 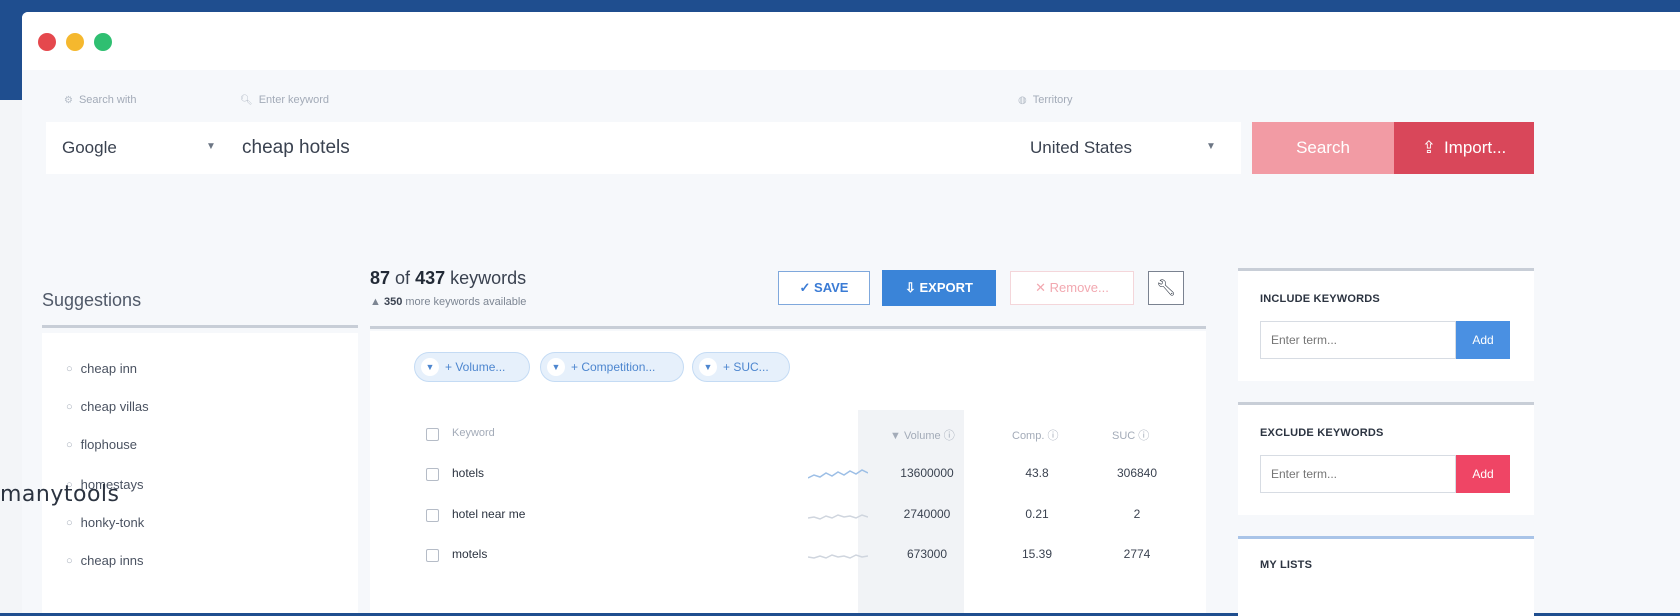 What do you see at coordinates (1124, 436) in the screenshot?
I see `suc-header-label: SUC` at bounding box center [1124, 436].